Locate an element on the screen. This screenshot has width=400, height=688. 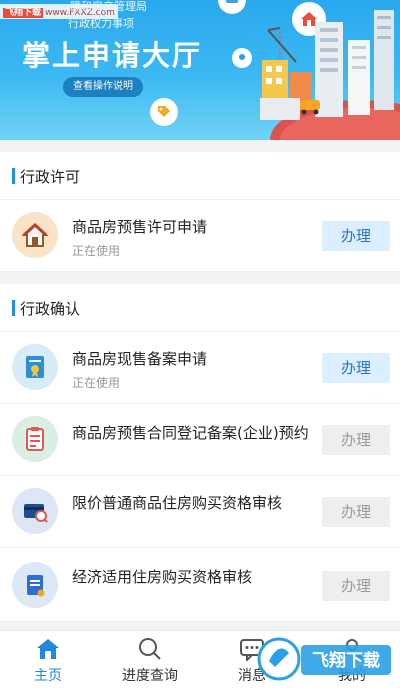
view-guide-button: 查看操作说明 is located at coordinates (103, 87).